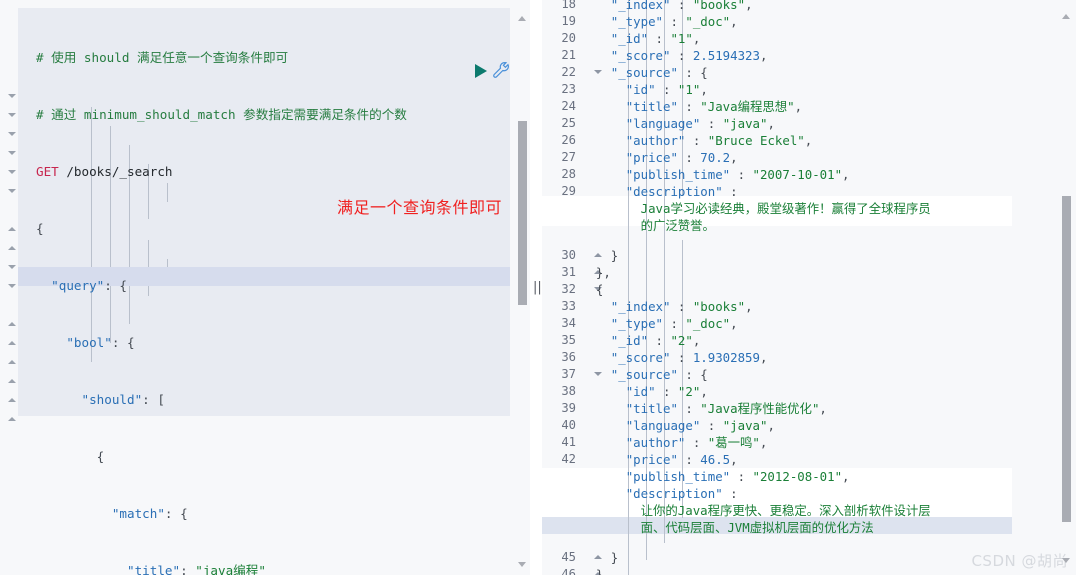 The image size is (1076, 575). I want to click on request-path: /books/_search, so click(119, 171).